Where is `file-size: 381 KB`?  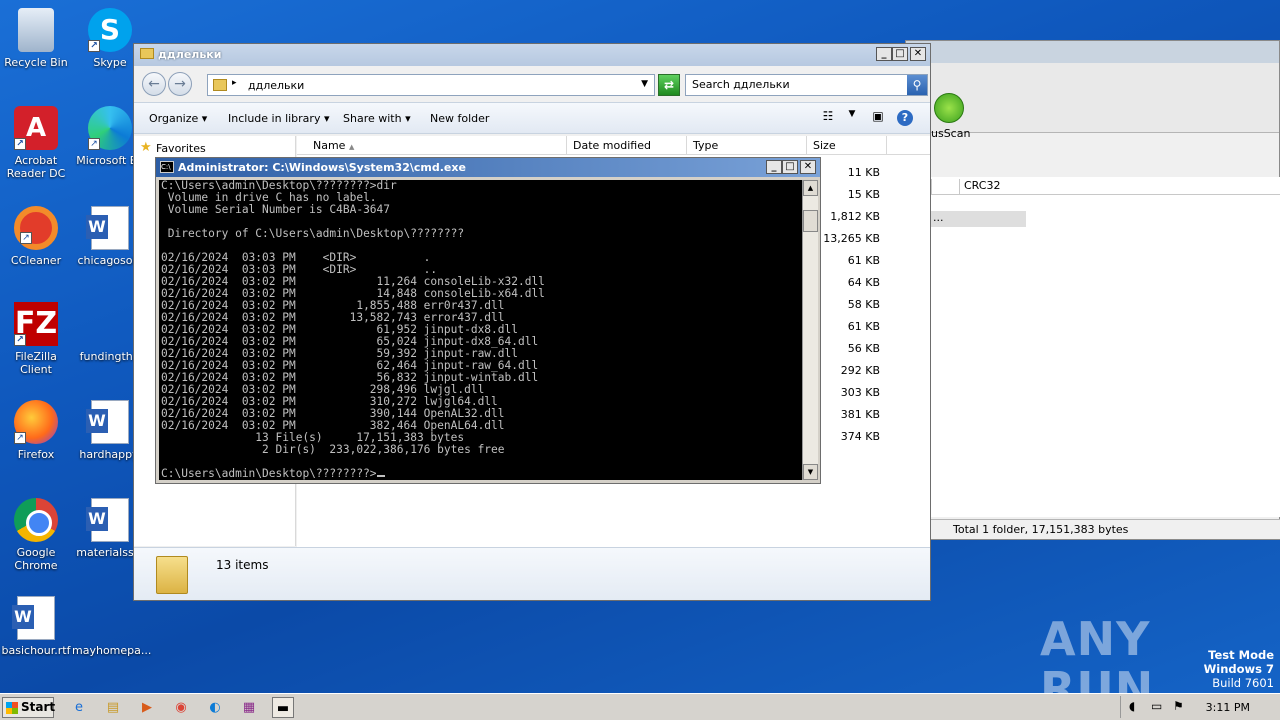
file-size: 381 KB is located at coordinates (860, 414).